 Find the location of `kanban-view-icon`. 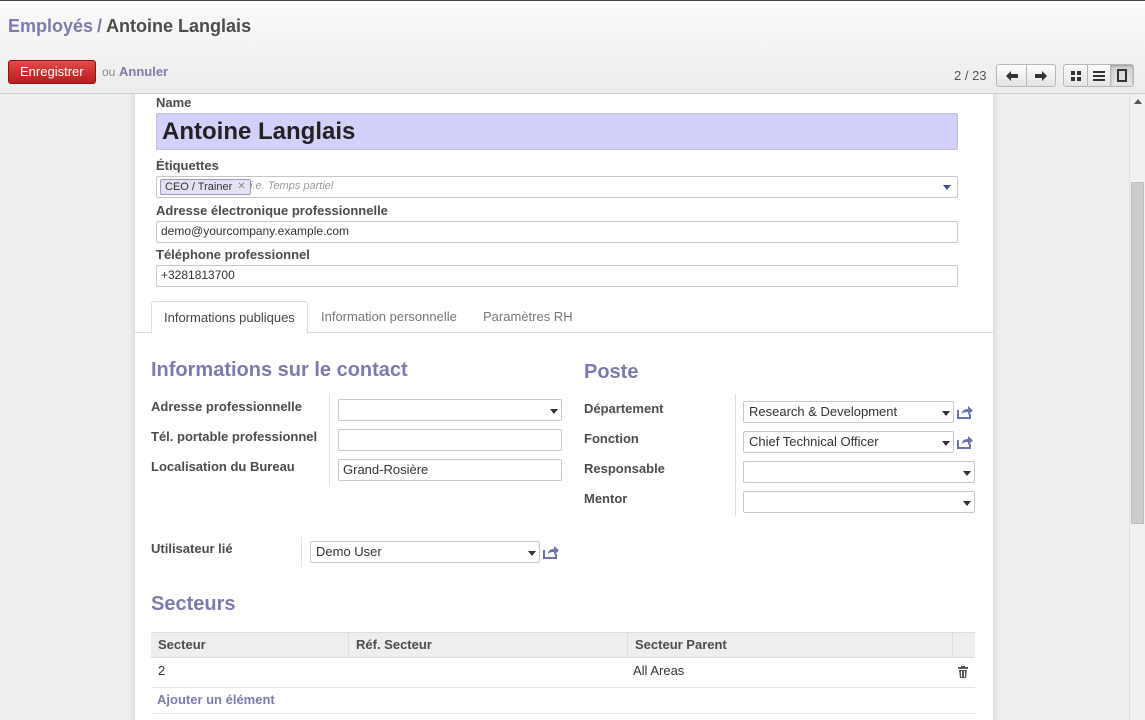

kanban-view-icon is located at coordinates (1075, 75).